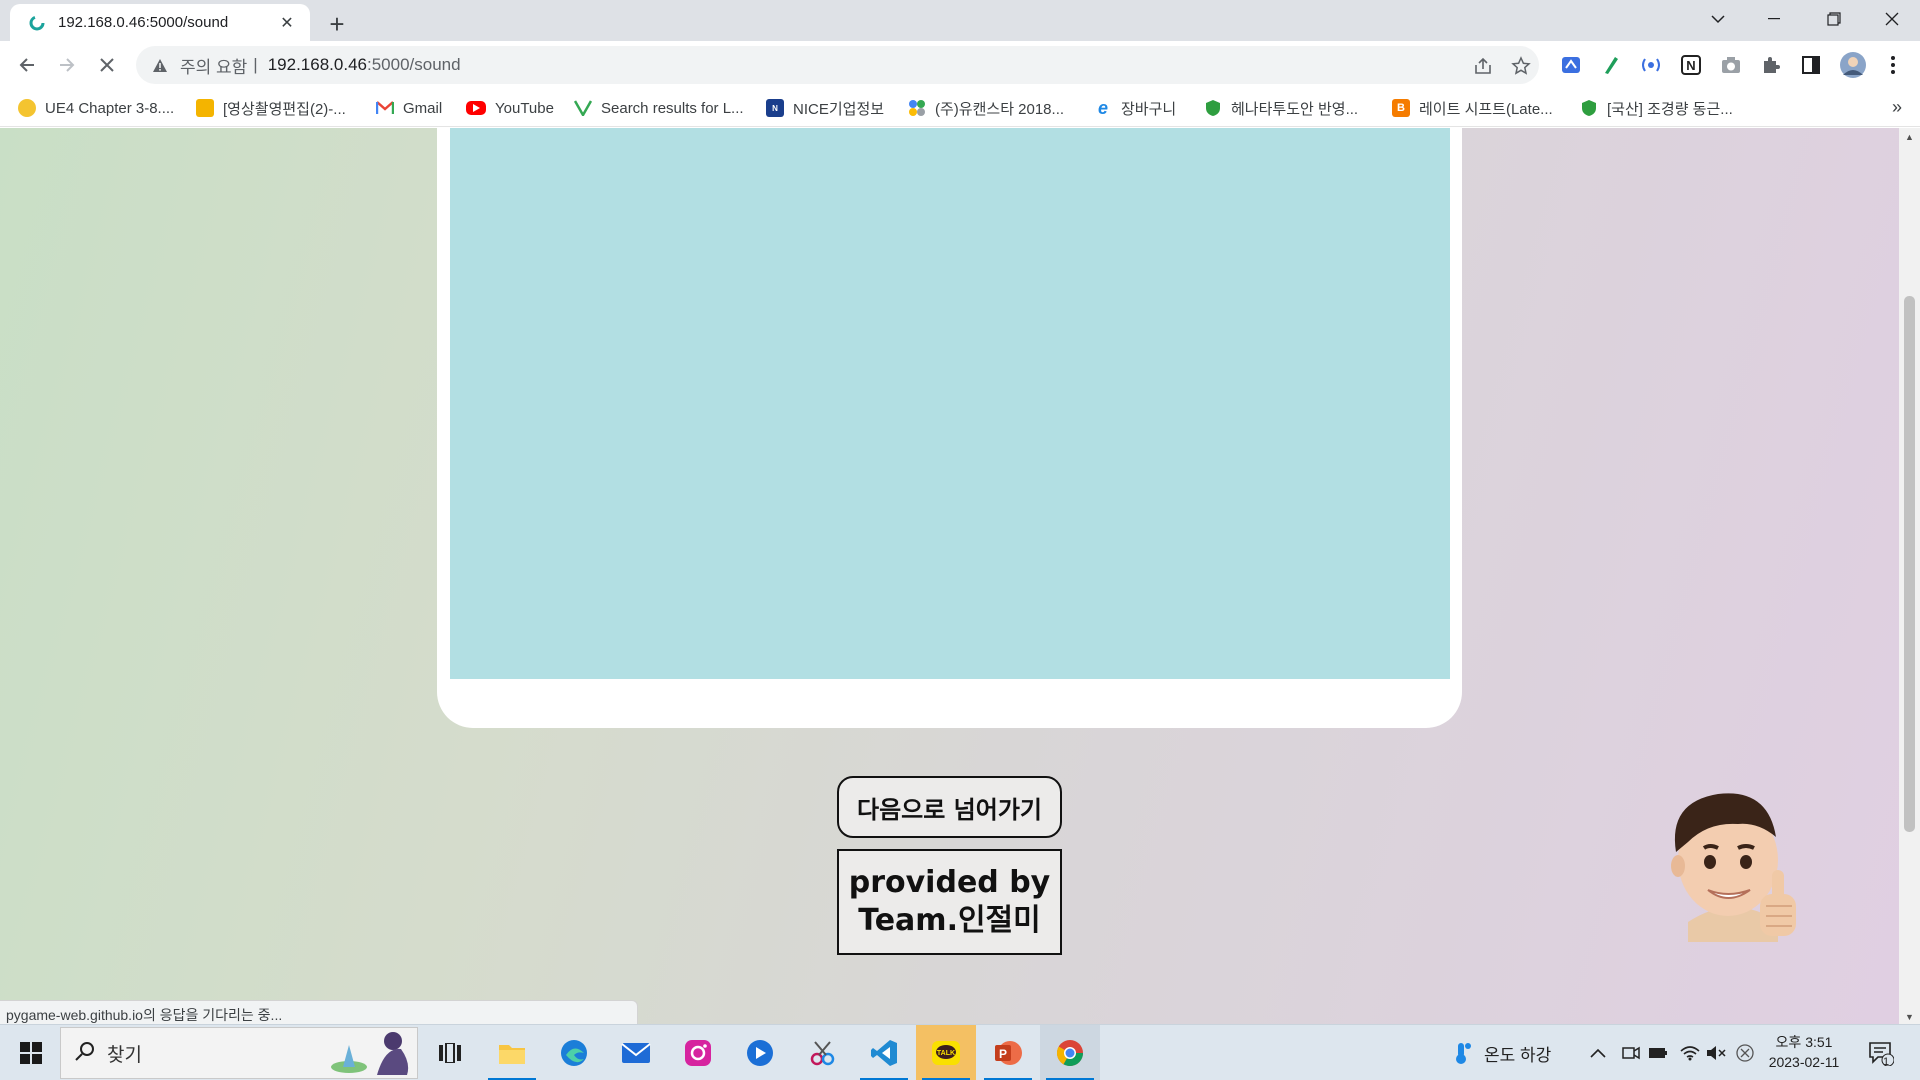  Describe the element at coordinates (1070, 1052) in the screenshot. I see `chrome-icon` at that location.